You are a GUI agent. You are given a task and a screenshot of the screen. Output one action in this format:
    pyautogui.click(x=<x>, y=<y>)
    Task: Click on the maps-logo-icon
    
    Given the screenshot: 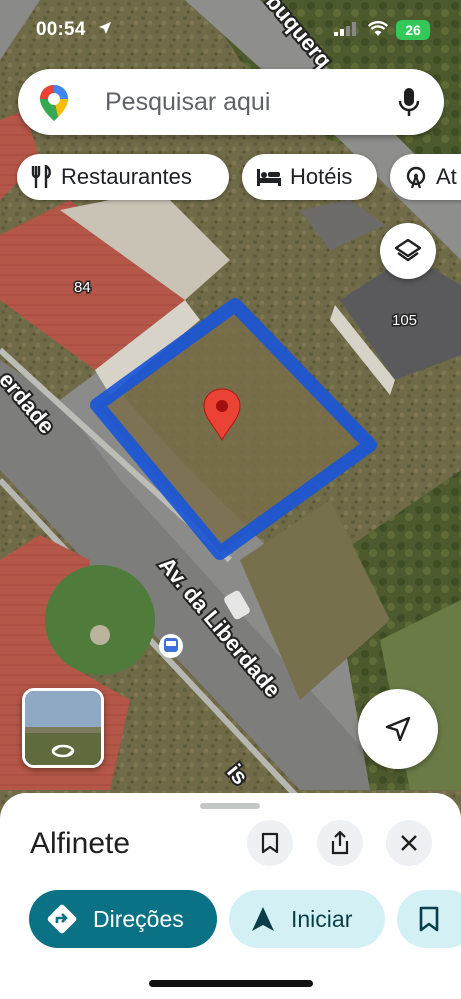 What is the action you would take?
    pyautogui.click(x=54, y=105)
    